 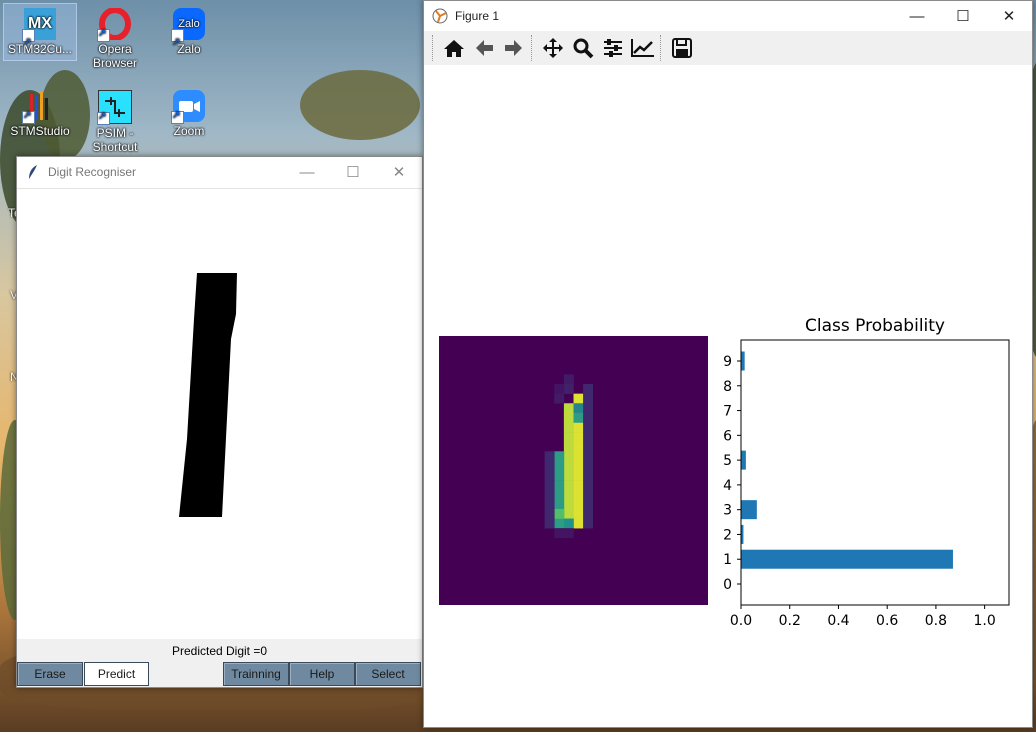 What do you see at coordinates (219, 172) in the screenshot?
I see `title-bar: Digit Recogniser — ☐ ✕` at bounding box center [219, 172].